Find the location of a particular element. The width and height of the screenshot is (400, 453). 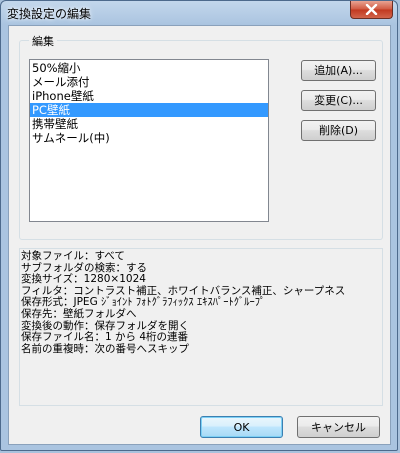

list-item: サムネール(中) is located at coordinates (149, 138).